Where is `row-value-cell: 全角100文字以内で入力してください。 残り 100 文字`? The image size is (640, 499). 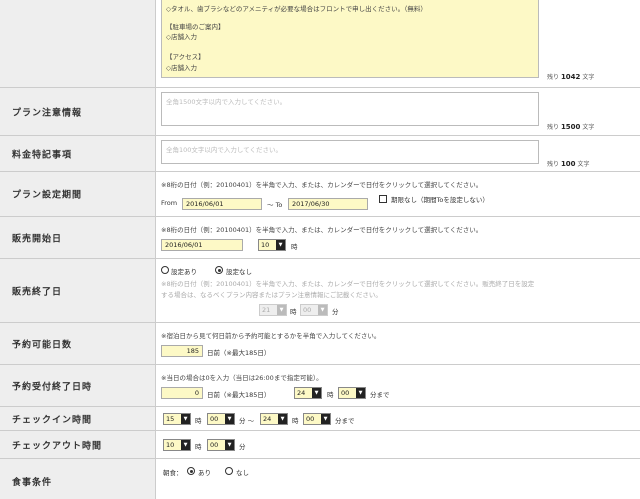 row-value-cell: 全角100文字以内で入力してください。 残り 100 文字 is located at coordinates (398, 153).